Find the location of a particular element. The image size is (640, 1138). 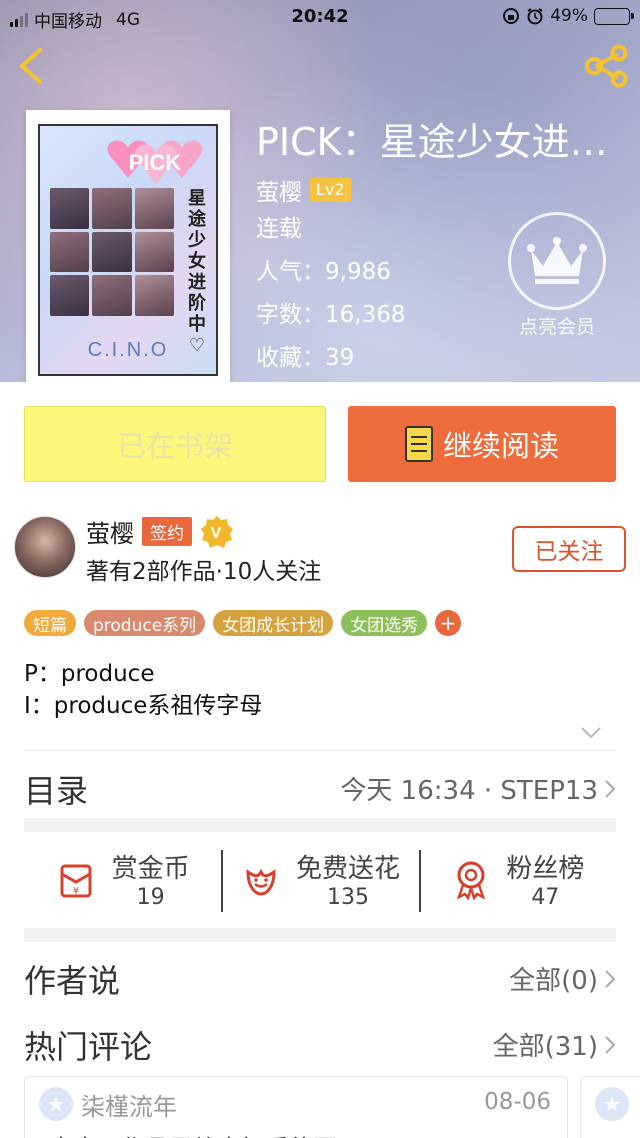

catalog-title: 目录 is located at coordinates (56, 791).